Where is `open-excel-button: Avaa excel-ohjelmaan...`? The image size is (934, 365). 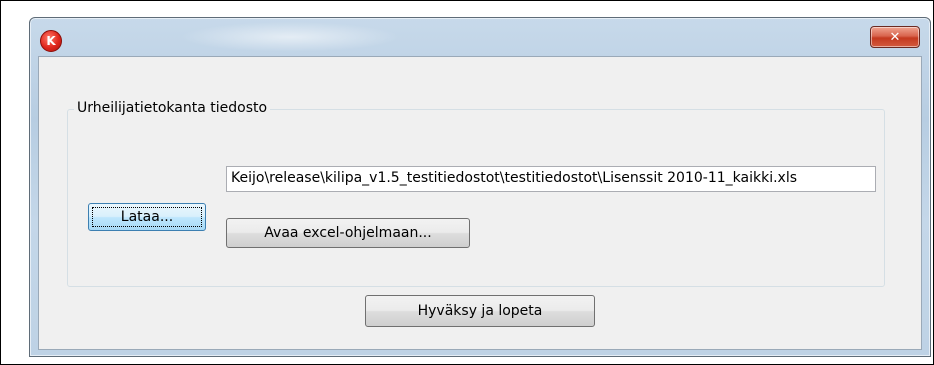 open-excel-button: Avaa excel-ohjelmaan... is located at coordinates (348, 233).